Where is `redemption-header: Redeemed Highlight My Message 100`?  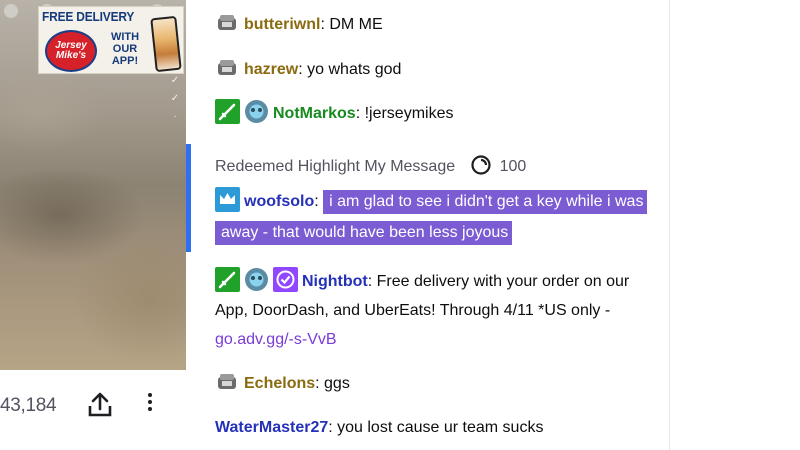
redemption-header: Redeemed Highlight My Message 100 is located at coordinates (370, 167).